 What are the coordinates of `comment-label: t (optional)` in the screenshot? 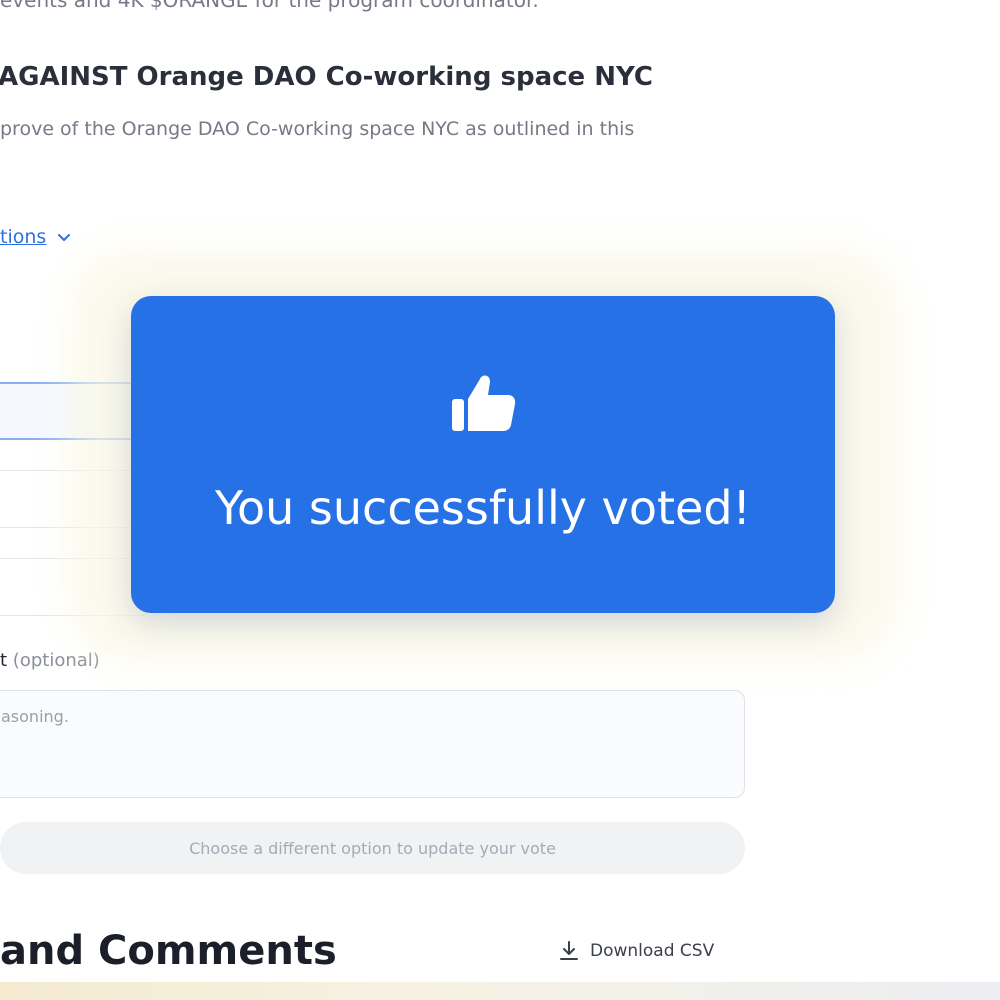 It's located at (50, 660).